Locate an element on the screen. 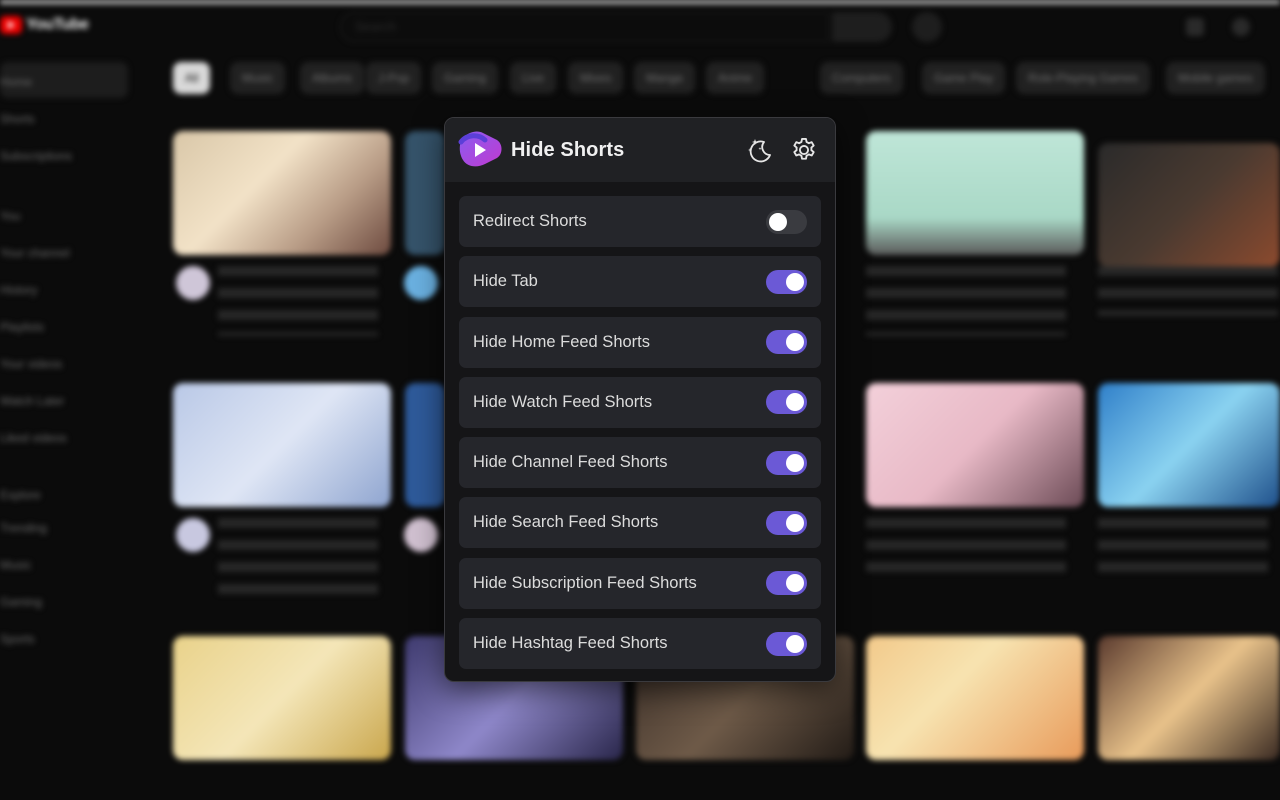 This screenshot has height=800, width=1280. setting-row-hide-search-feed-shorts: Hide Search Feed Shorts is located at coordinates (640, 523).